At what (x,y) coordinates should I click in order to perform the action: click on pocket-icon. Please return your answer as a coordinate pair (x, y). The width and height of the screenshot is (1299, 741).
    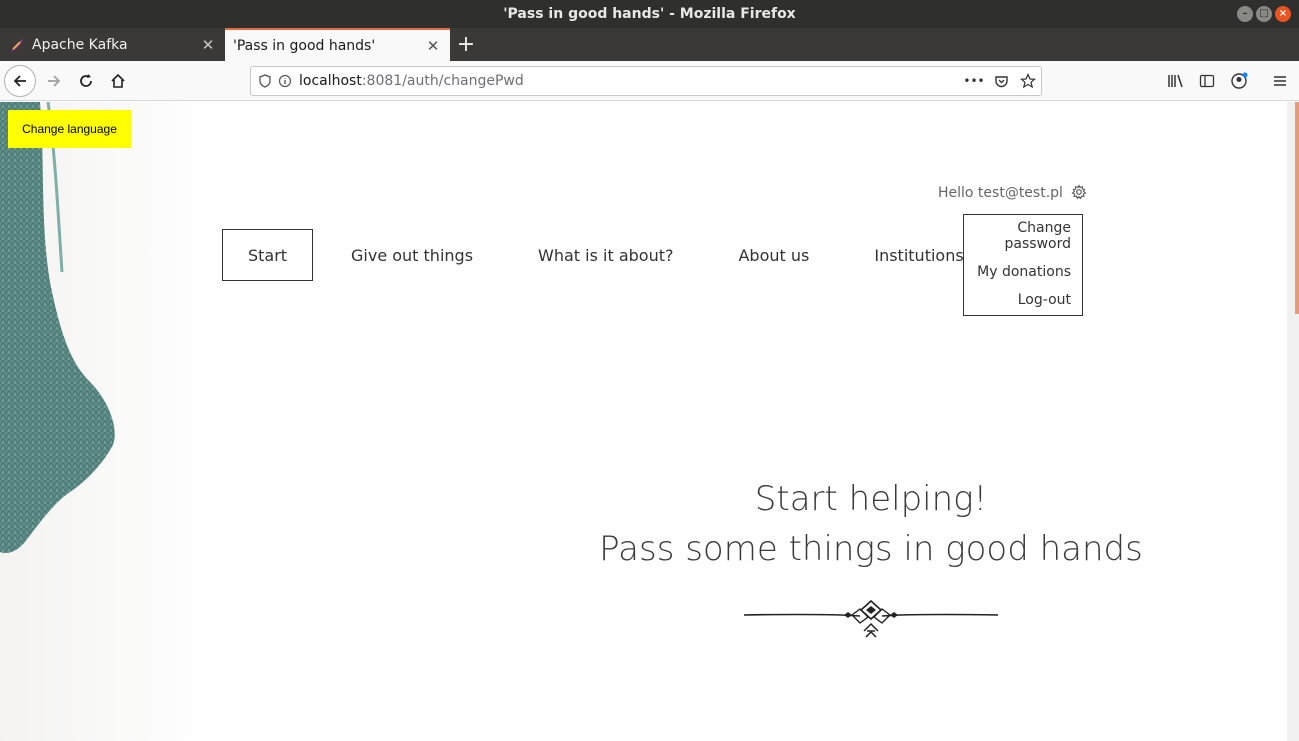
    Looking at the image, I should click on (1001, 81).